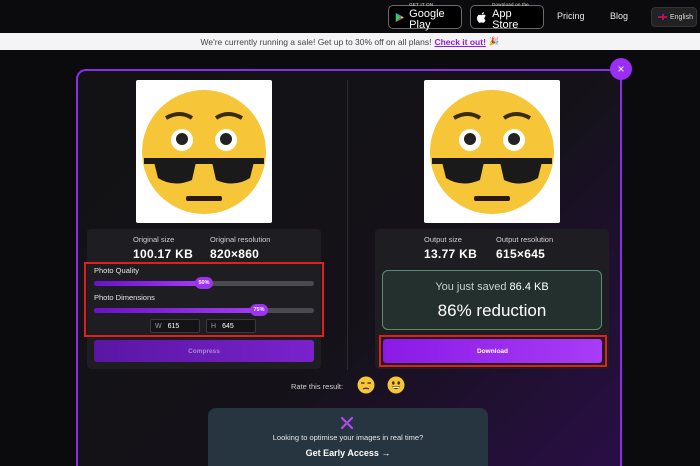 This screenshot has height=466, width=700. What do you see at coordinates (366, 385) in the screenshot?
I see `unamused-face-icon` at bounding box center [366, 385].